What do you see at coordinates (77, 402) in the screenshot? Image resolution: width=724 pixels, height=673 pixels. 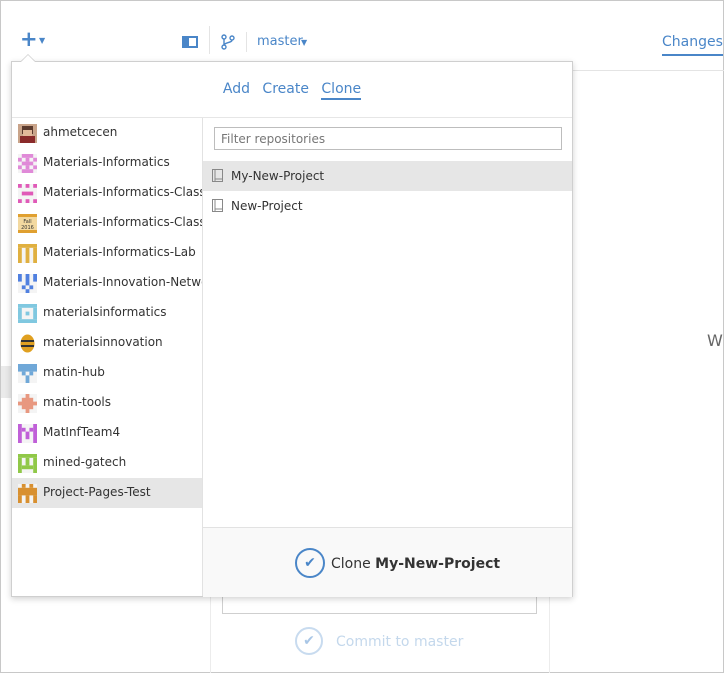 I see `account-name: matin-tools` at bounding box center [77, 402].